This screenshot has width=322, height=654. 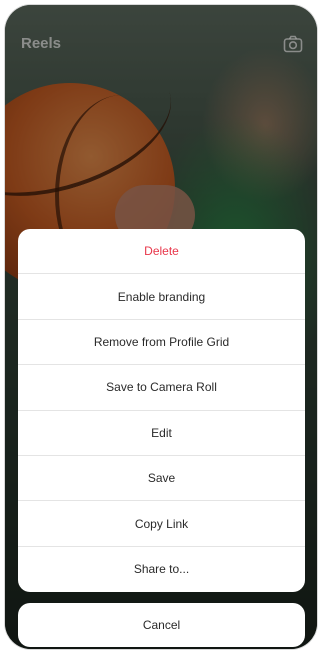 What do you see at coordinates (161, 524) in the screenshot?
I see `copy-link-button: Copy Link` at bounding box center [161, 524].